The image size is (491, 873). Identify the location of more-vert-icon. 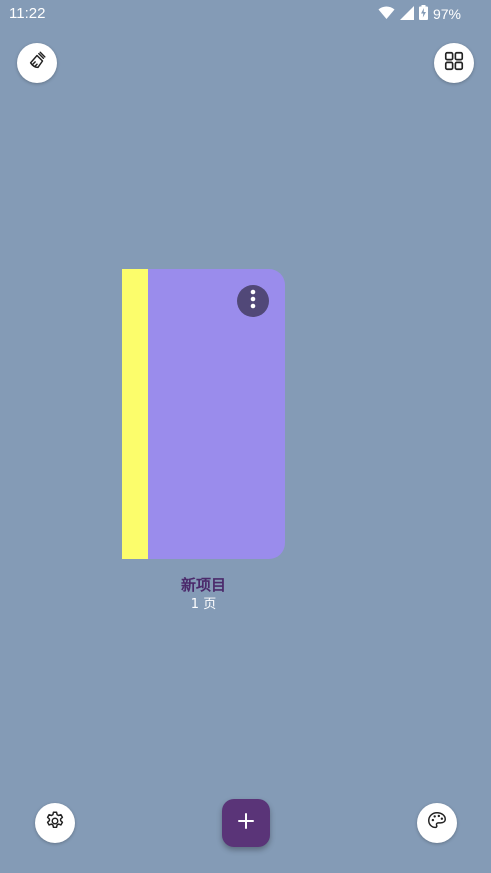
(253, 301).